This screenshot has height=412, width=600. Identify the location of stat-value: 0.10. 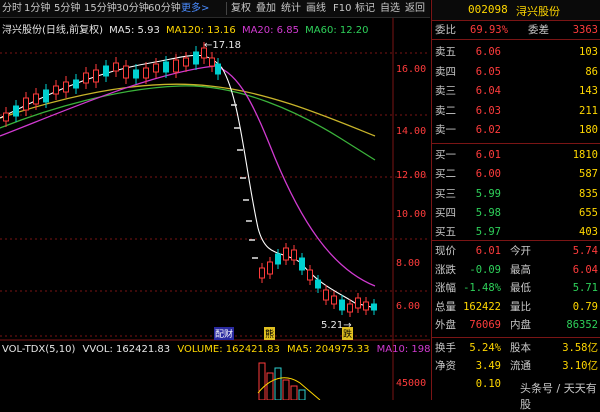
(488, 384).